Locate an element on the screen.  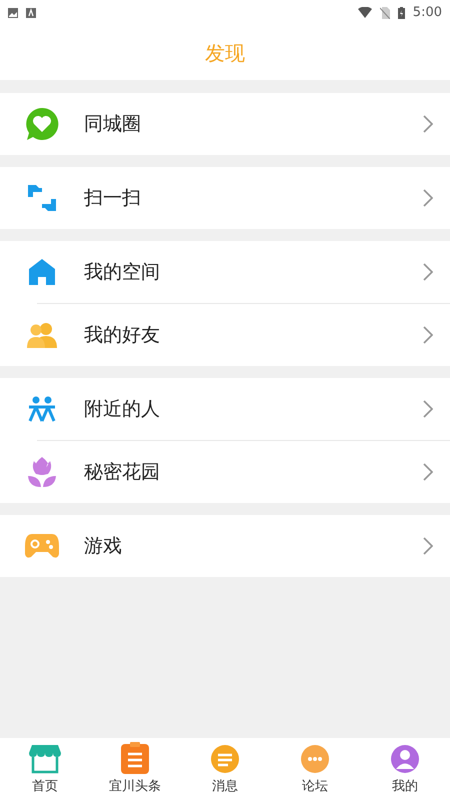
tab-label: 论坛 is located at coordinates (315, 786).